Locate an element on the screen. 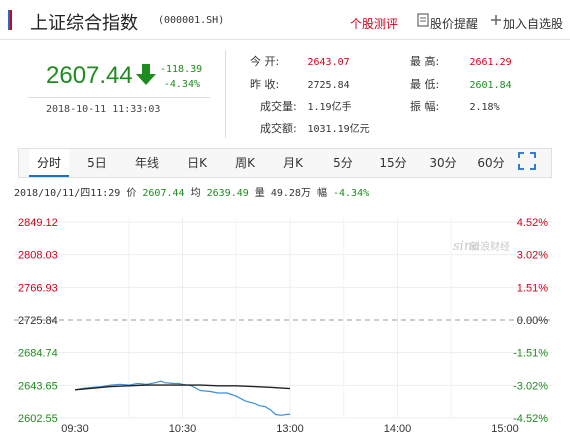 The width and height of the screenshot is (570, 436). stat-low: 最 低: 2601.84 is located at coordinates (461, 84).